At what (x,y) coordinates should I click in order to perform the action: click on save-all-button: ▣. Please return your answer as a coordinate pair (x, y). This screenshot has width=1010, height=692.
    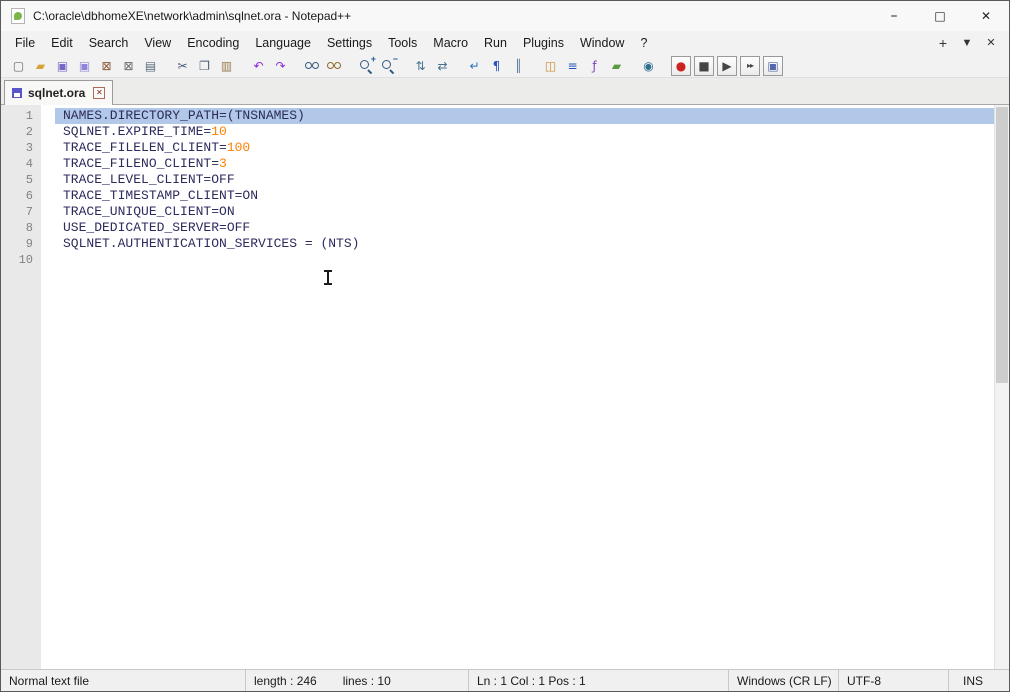
    Looking at the image, I should click on (84, 65).